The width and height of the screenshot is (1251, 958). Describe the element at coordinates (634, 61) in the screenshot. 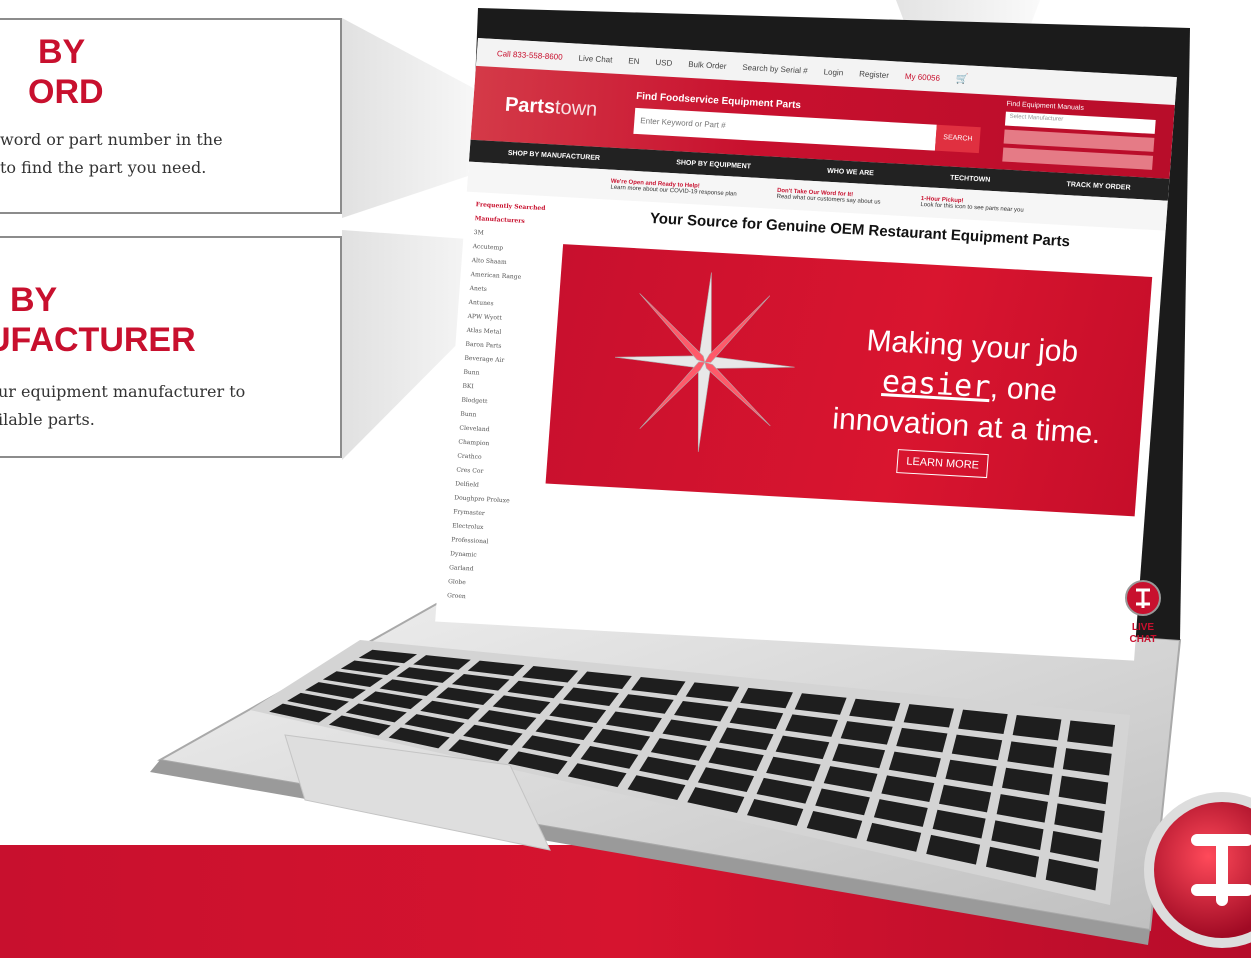

I see `language-select: EN` at that location.